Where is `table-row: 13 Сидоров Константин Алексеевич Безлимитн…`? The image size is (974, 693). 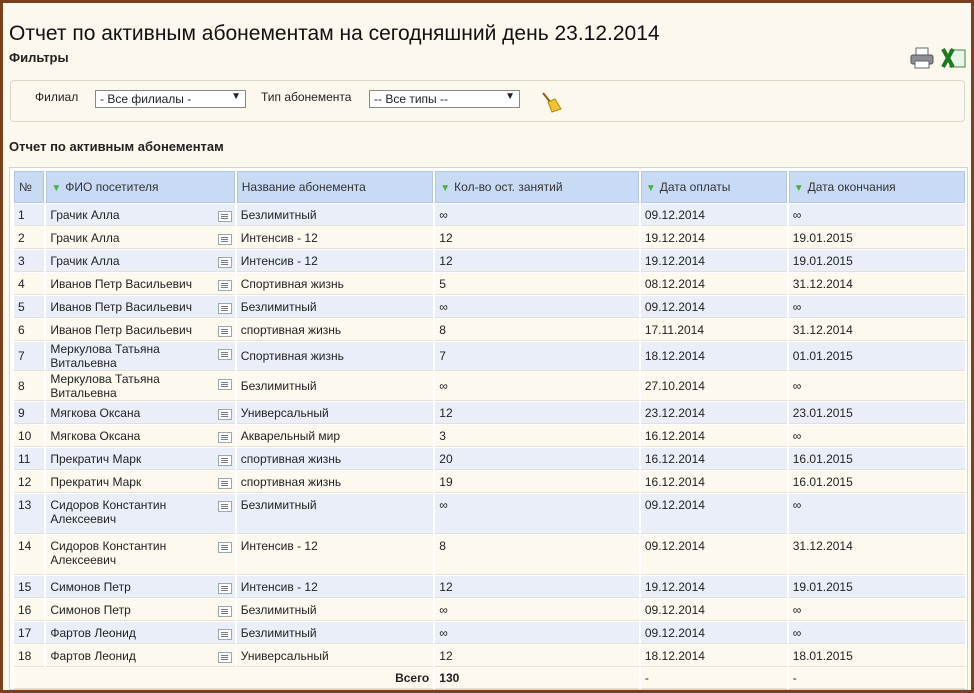
table-row: 13 Сидоров Константин Алексеевич Безлимитн… is located at coordinates (489, 514).